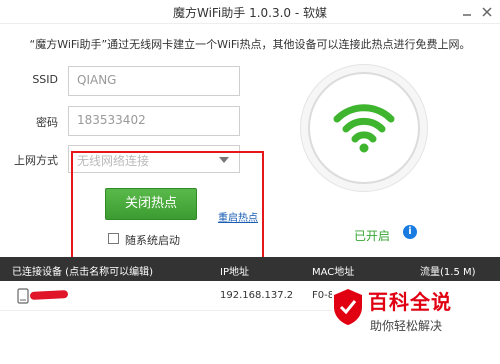 The width and height of the screenshot is (500, 364). I want to click on watermark-subtitle: 助你轻松解决, so click(406, 326).